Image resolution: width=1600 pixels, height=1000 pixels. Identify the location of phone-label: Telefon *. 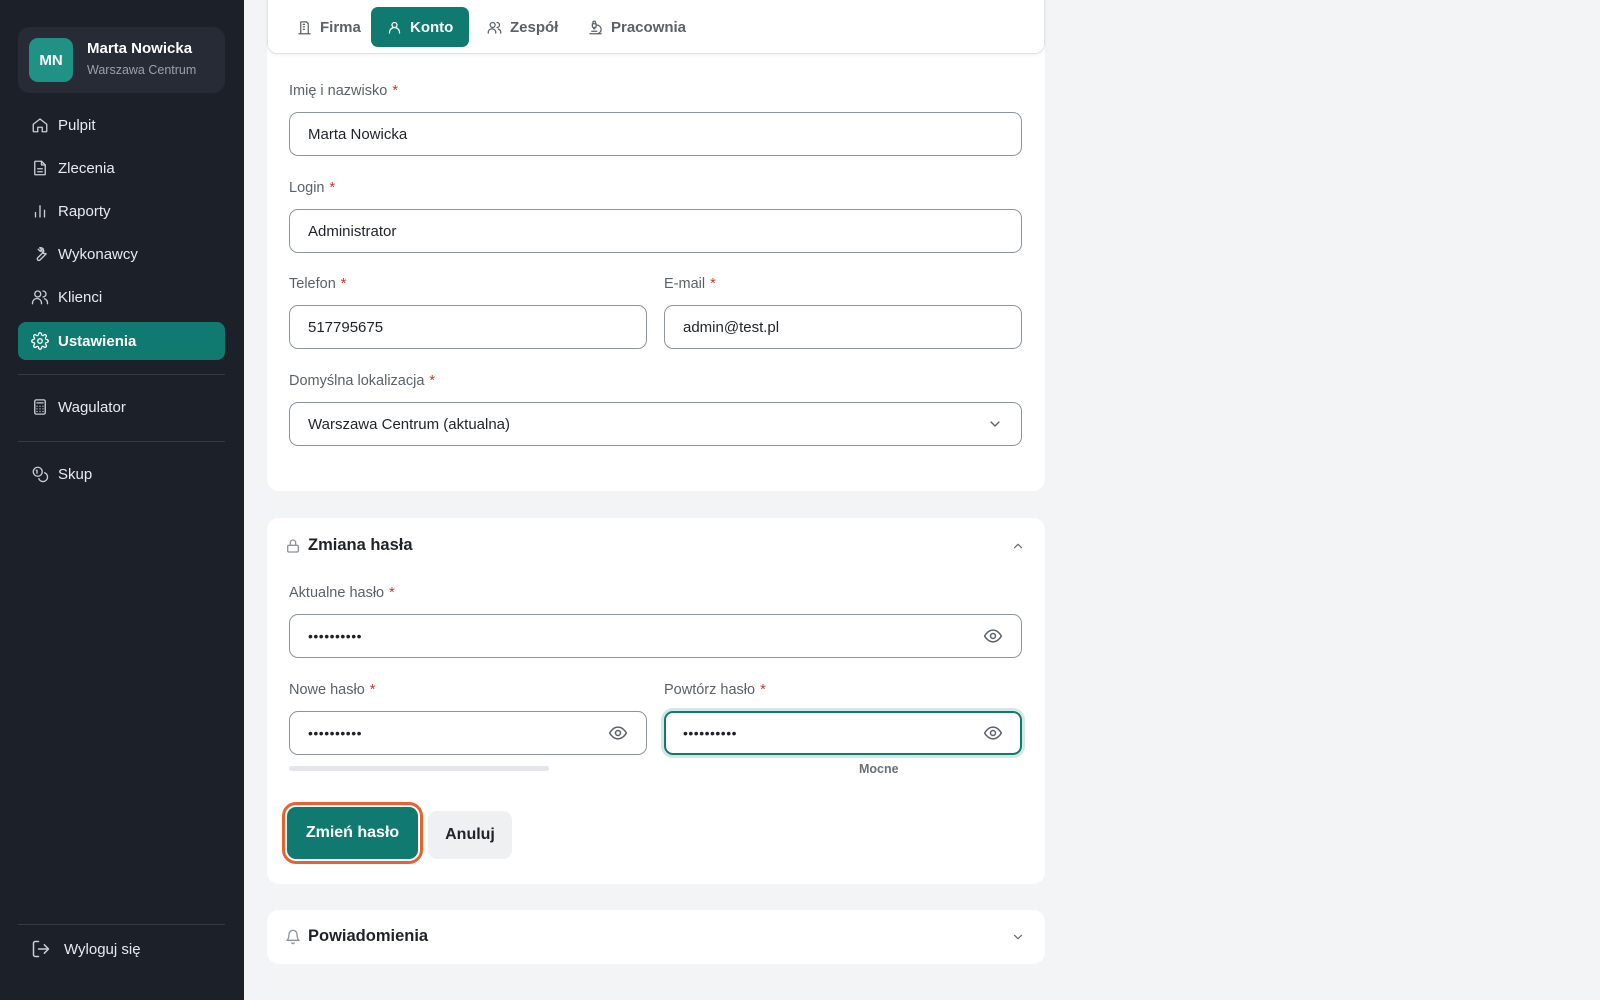
(318, 284).